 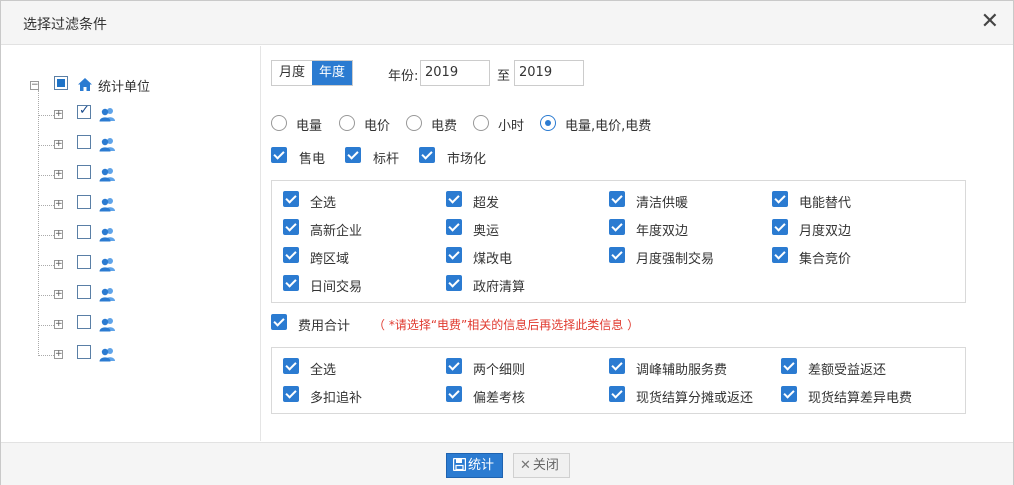 I want to click on market-type-label: 月度强制交易, so click(x=675, y=259).